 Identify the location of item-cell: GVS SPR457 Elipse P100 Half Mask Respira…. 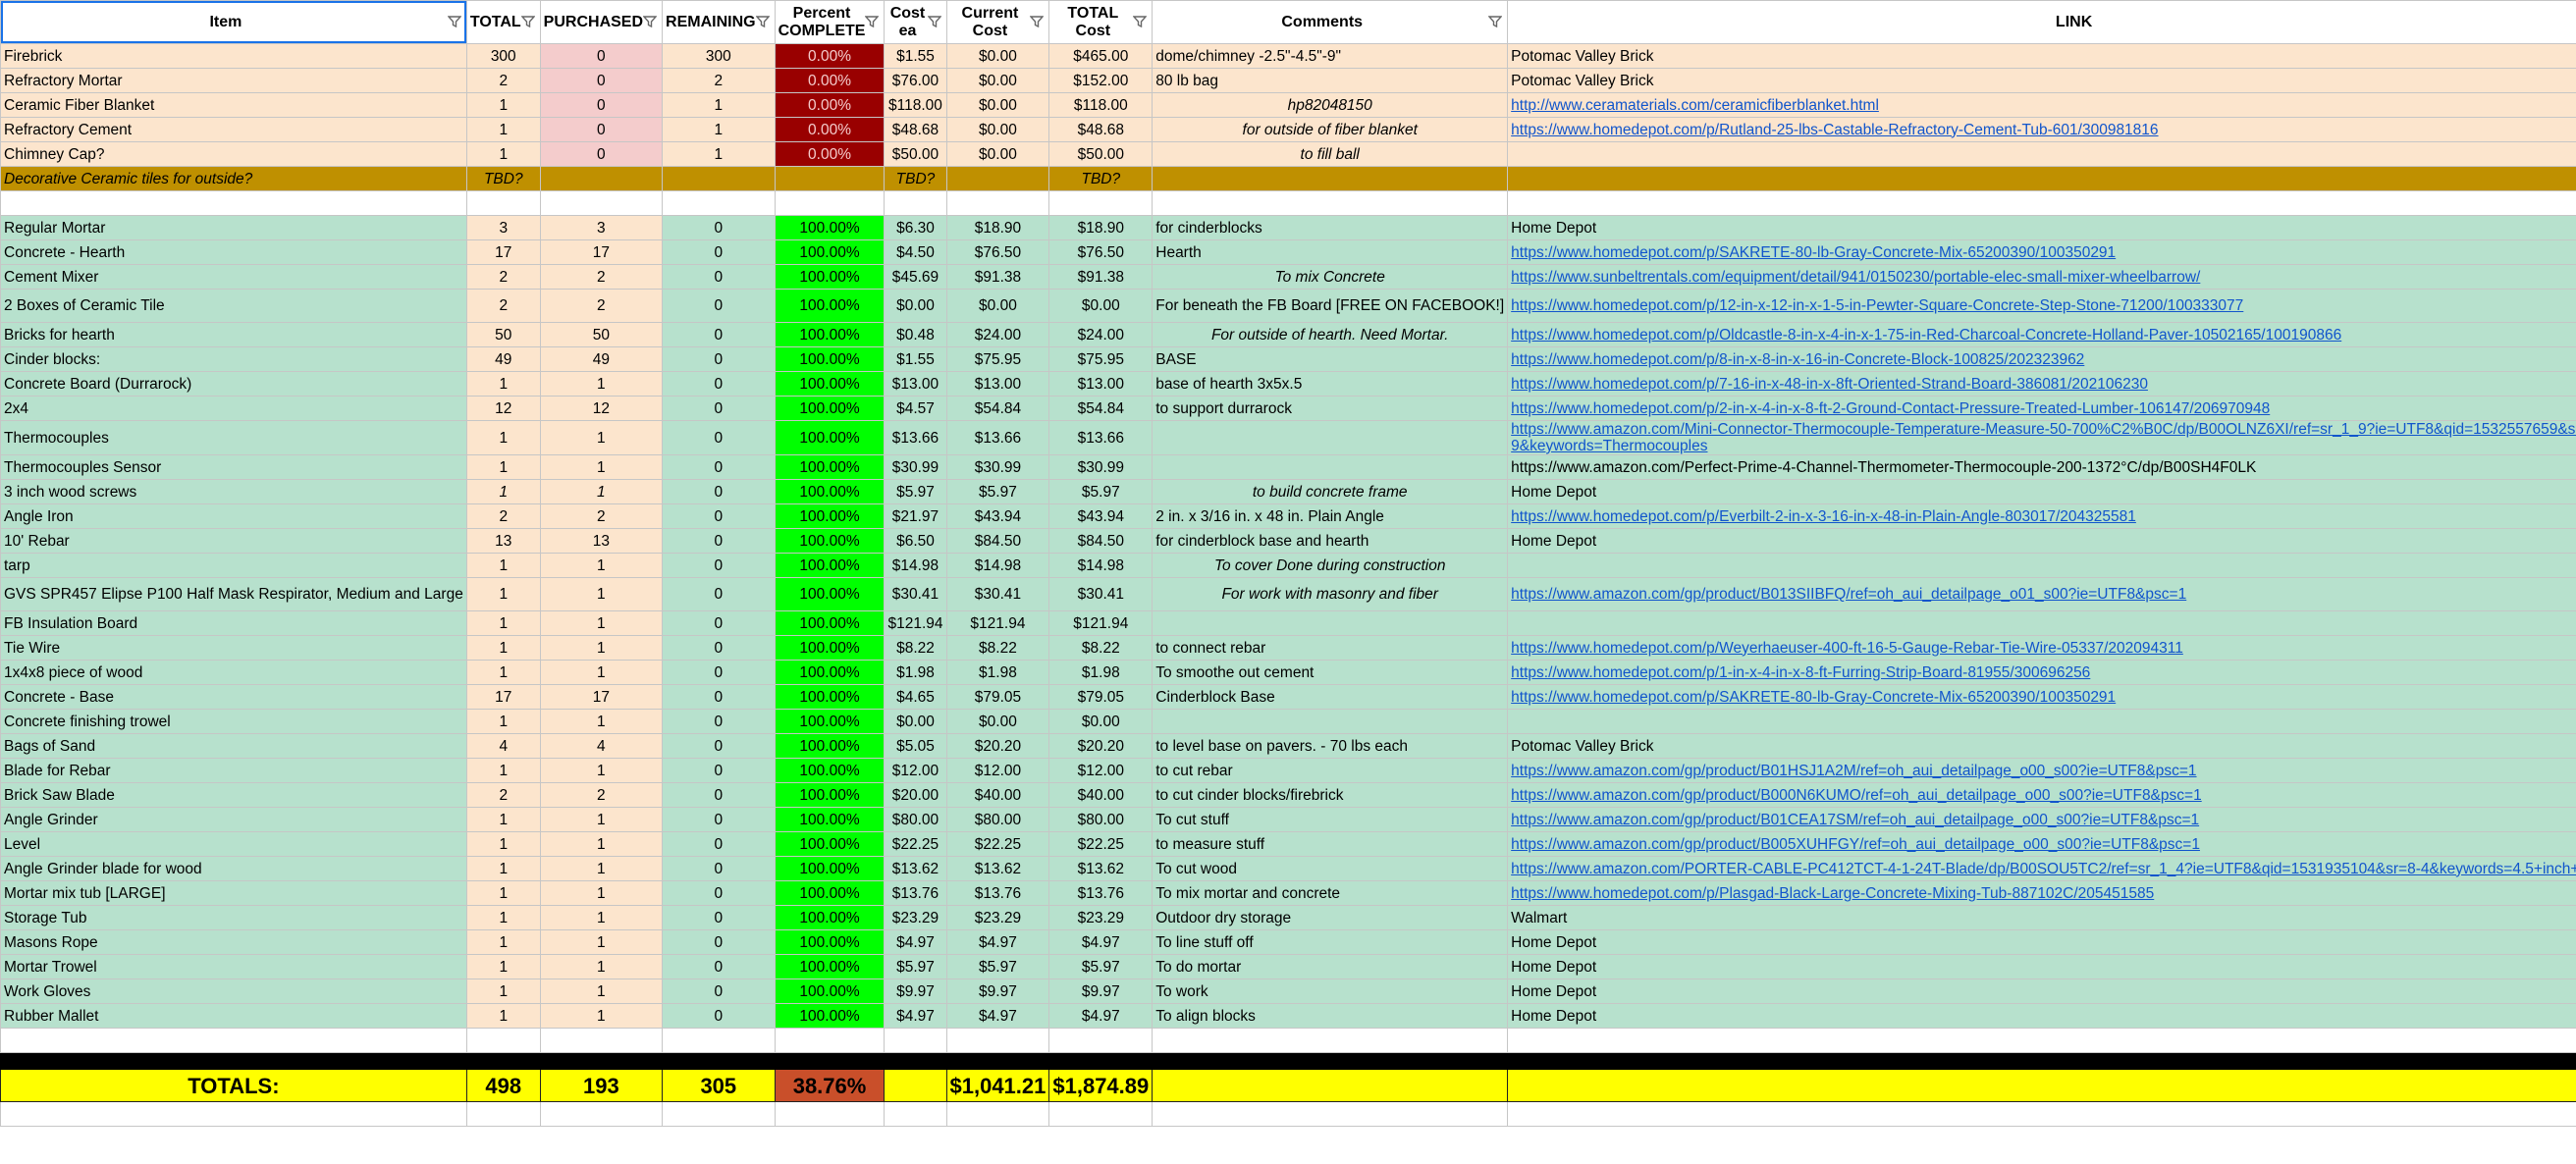
(233, 594).